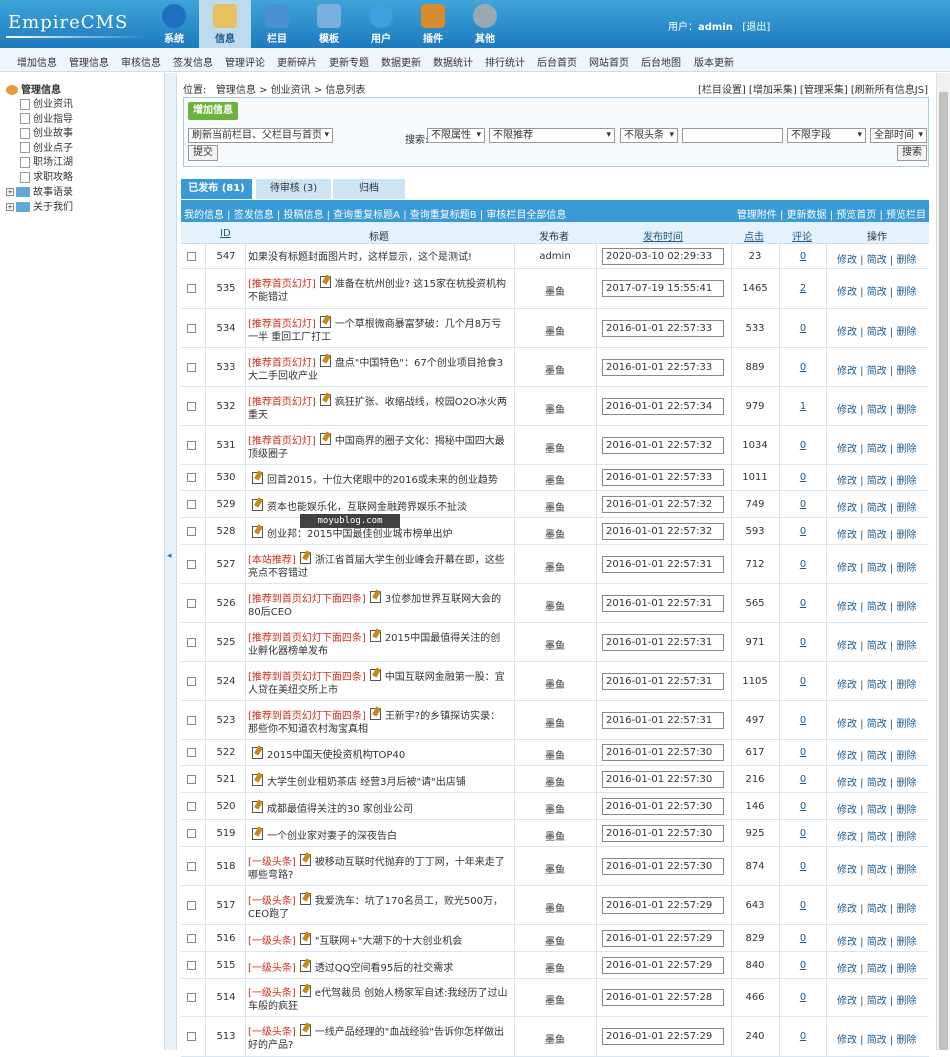  Describe the element at coordinates (359, 534) in the screenshot. I see `row-title-text: 创业邦：2015中国最佳创业城市榜单出炉` at that location.